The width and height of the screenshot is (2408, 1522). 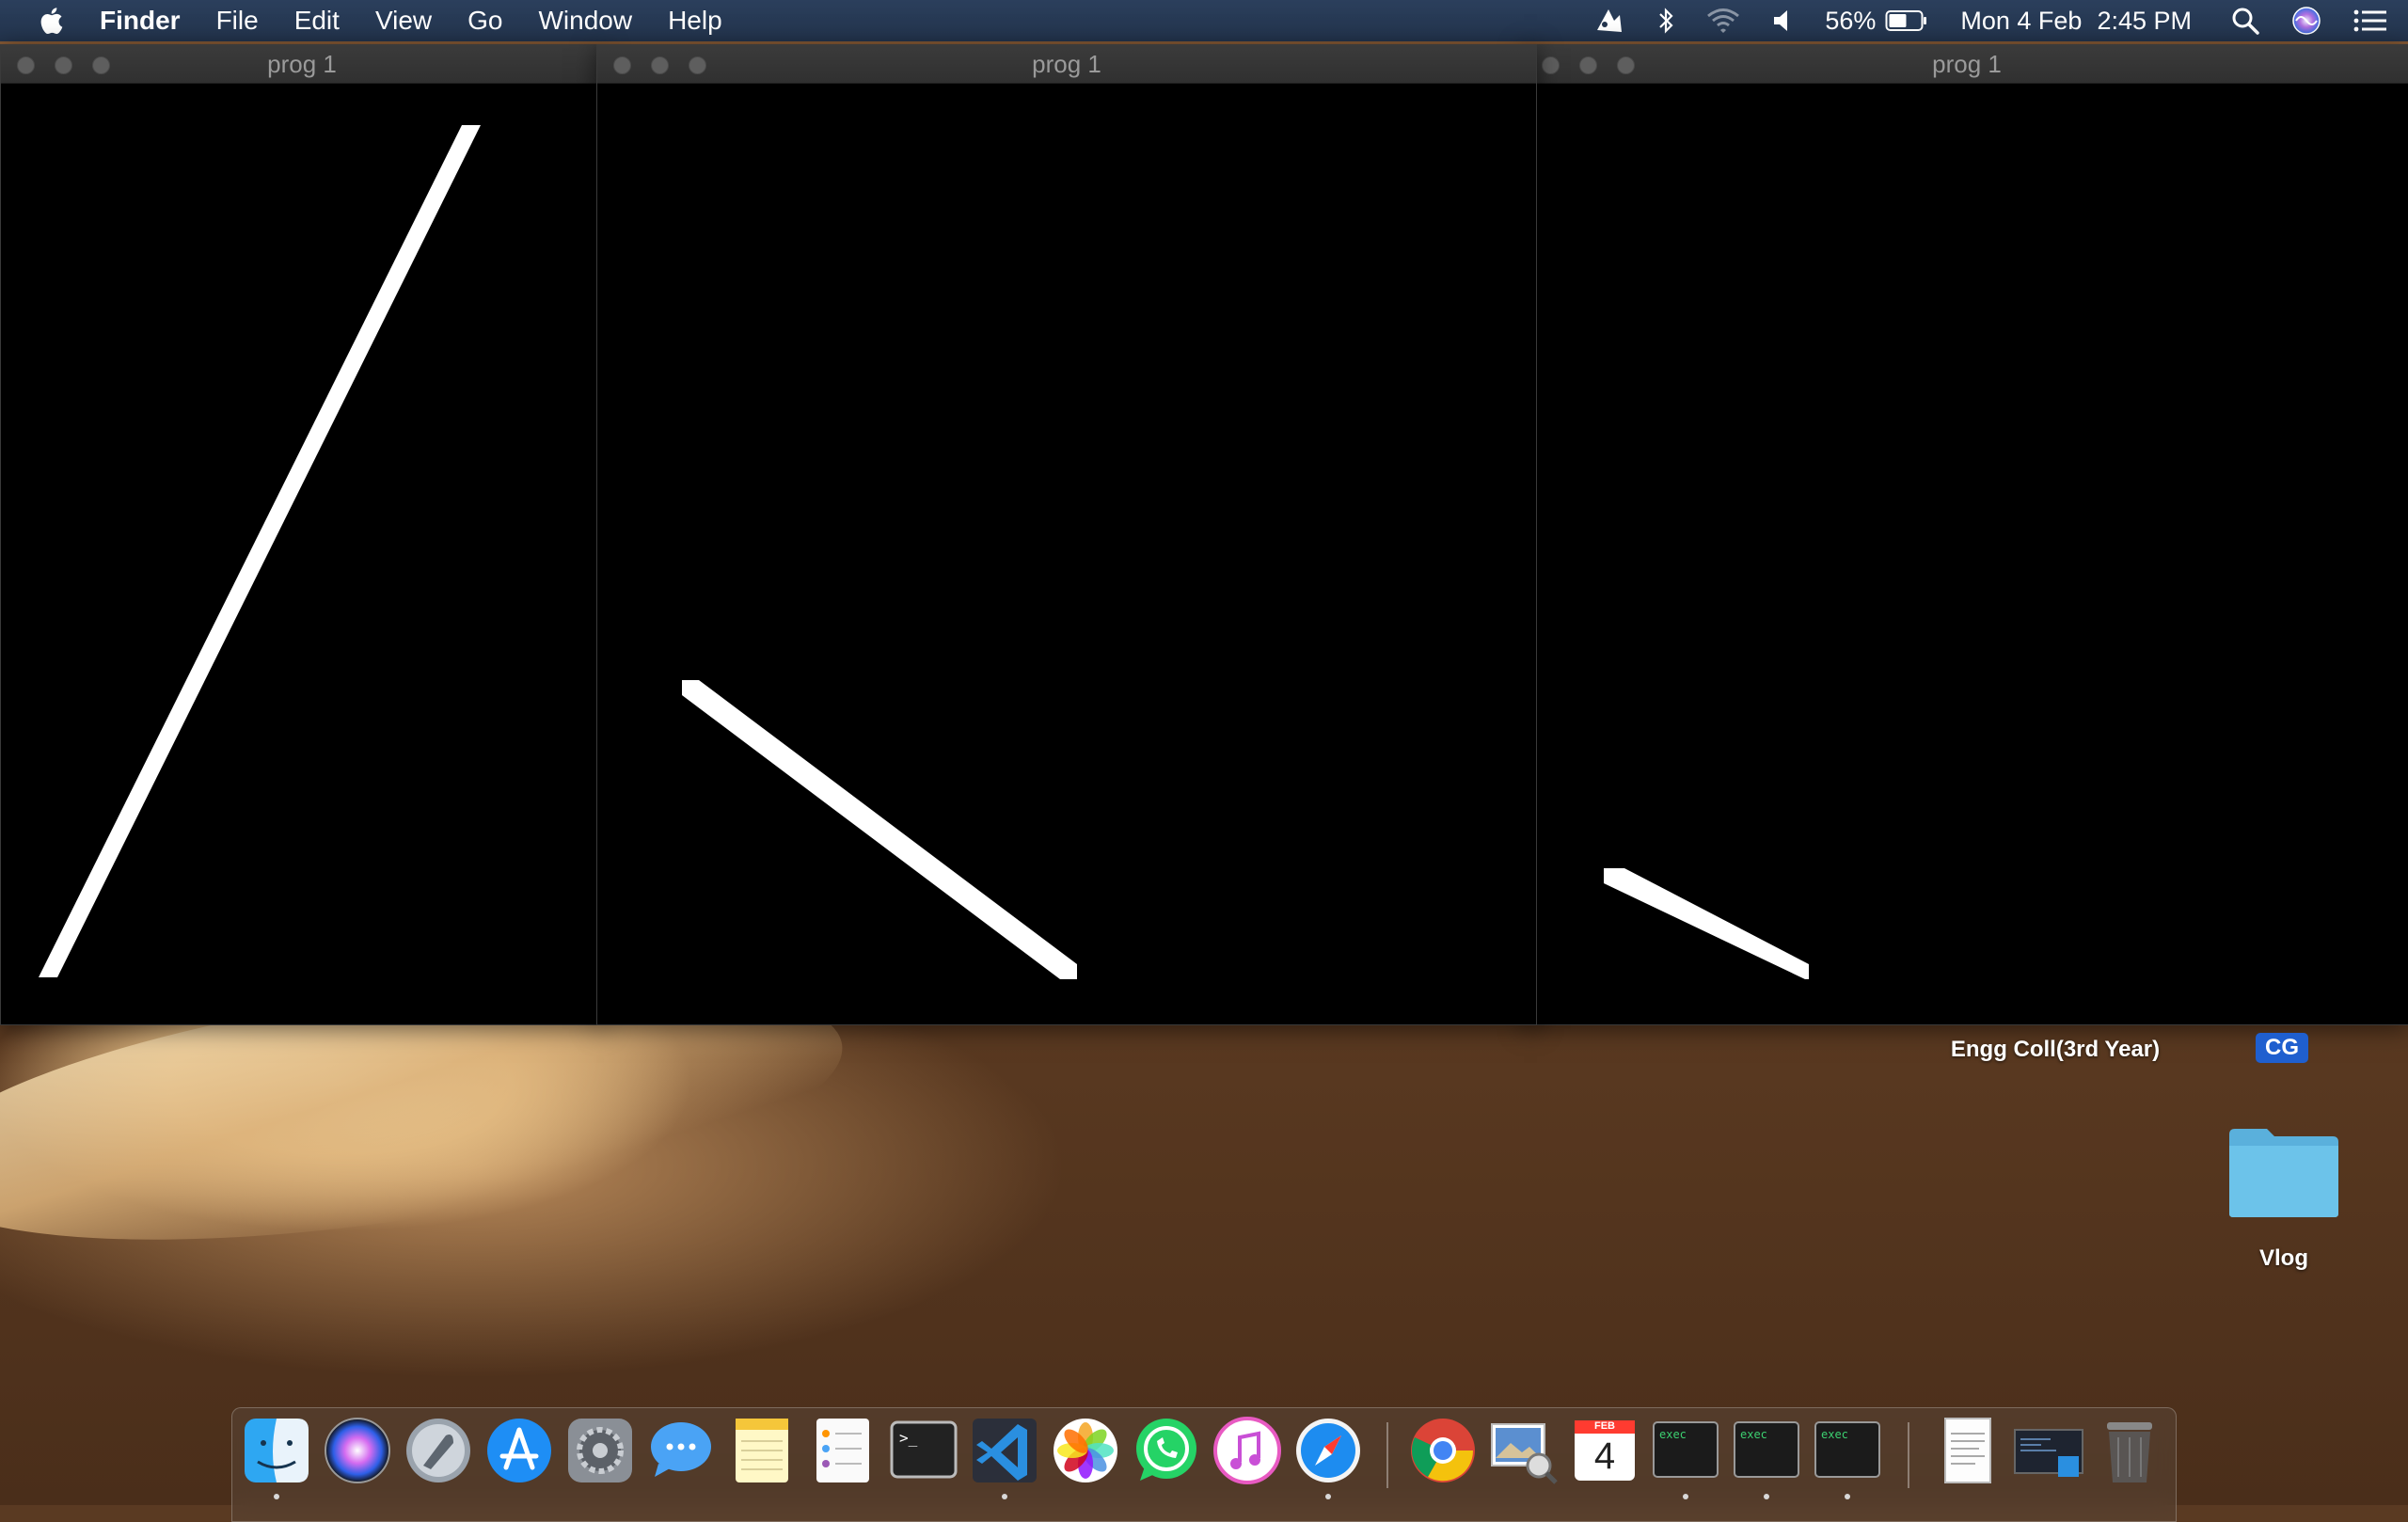 What do you see at coordinates (238, 21) in the screenshot?
I see `menu-file: File` at bounding box center [238, 21].